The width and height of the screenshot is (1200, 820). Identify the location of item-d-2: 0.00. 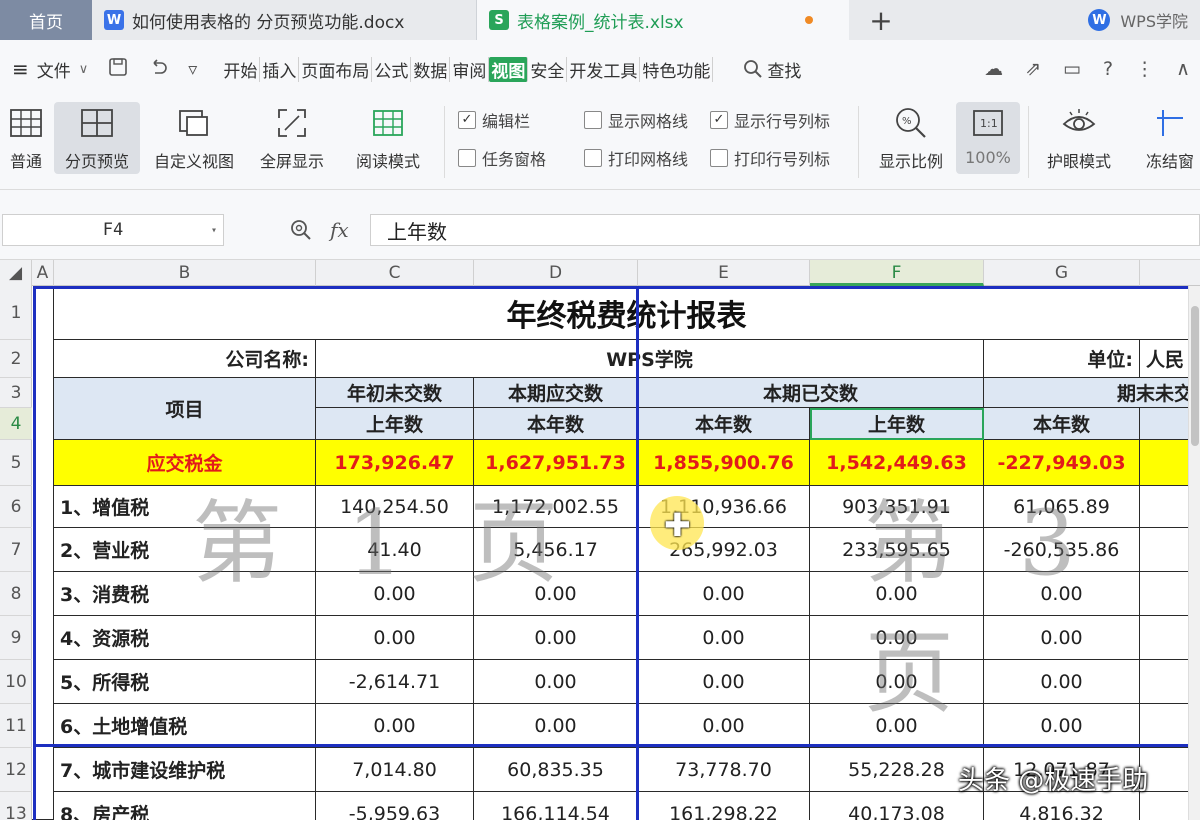
(556, 594).